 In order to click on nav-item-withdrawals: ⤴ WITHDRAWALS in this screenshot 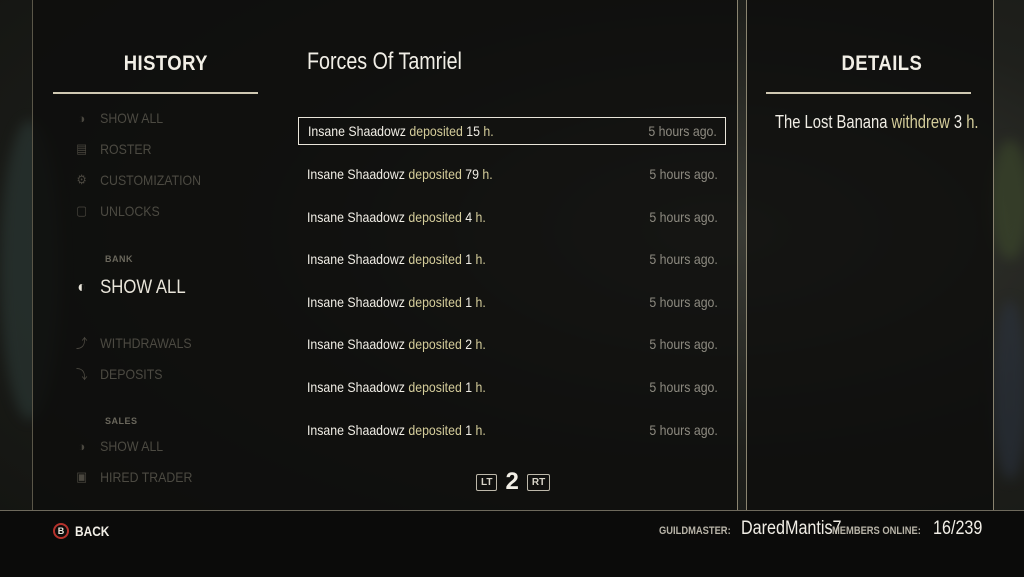, I will do `click(132, 342)`.